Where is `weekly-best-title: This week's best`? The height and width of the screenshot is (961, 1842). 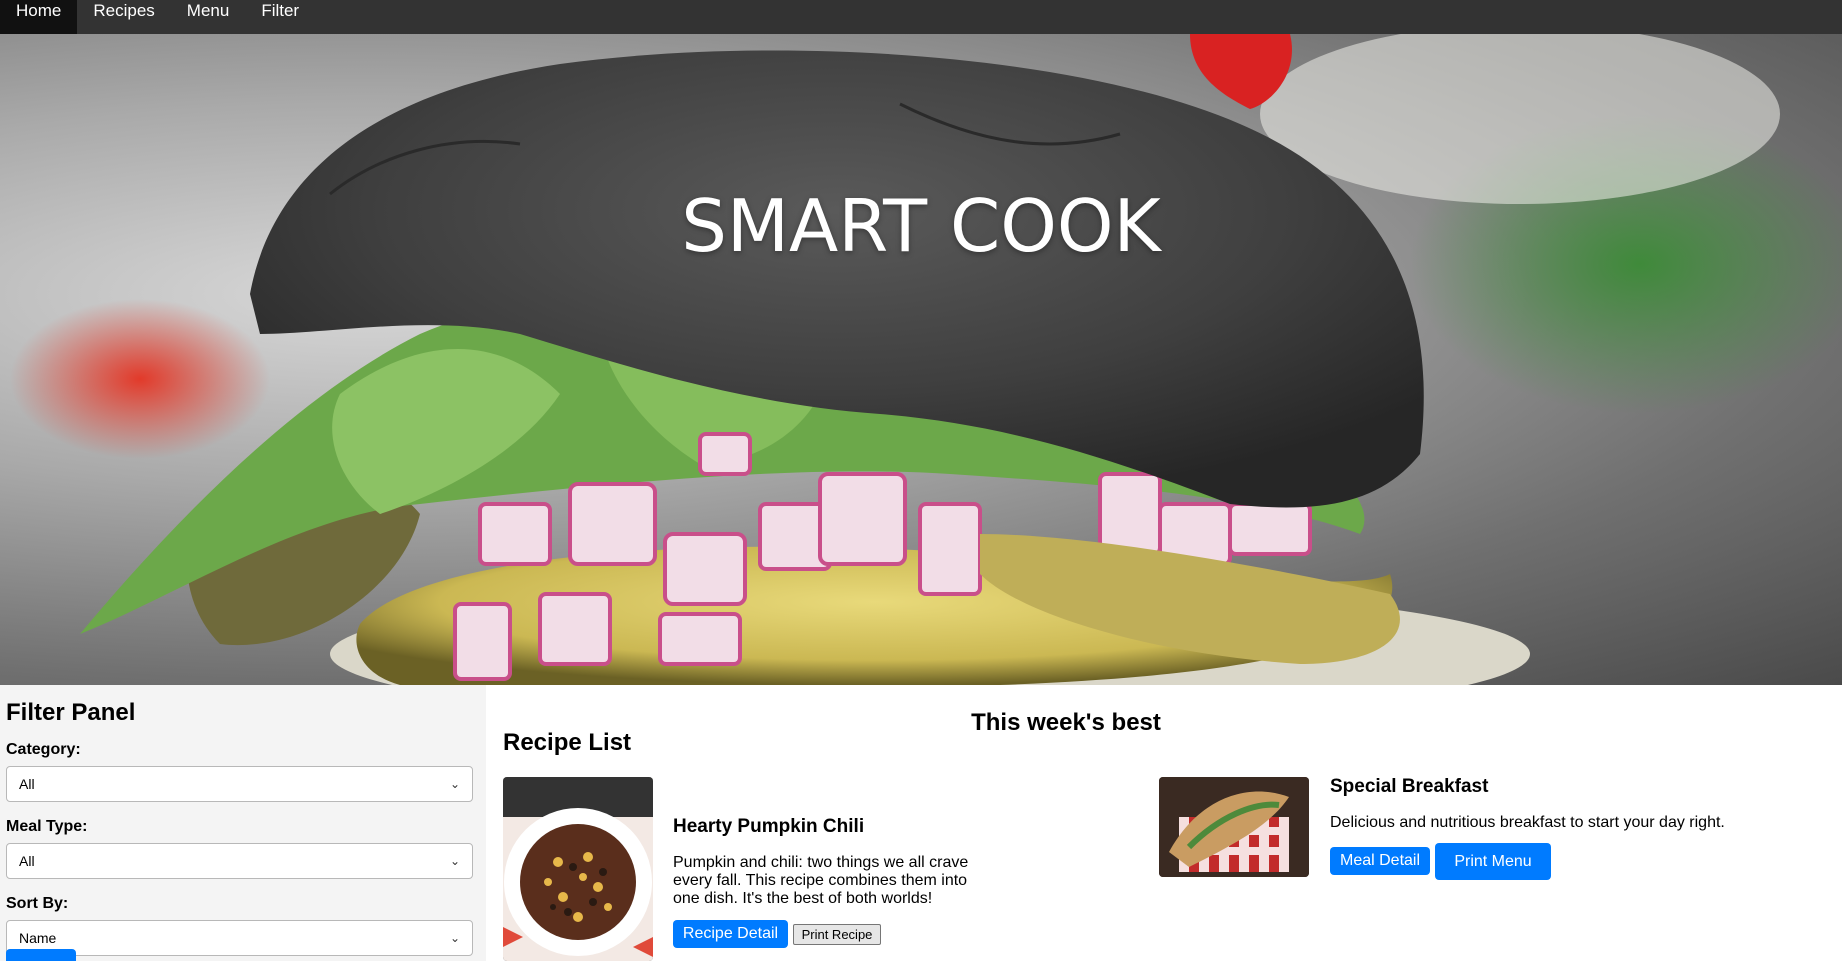
weekly-best-title: This week's best is located at coordinates (1066, 722).